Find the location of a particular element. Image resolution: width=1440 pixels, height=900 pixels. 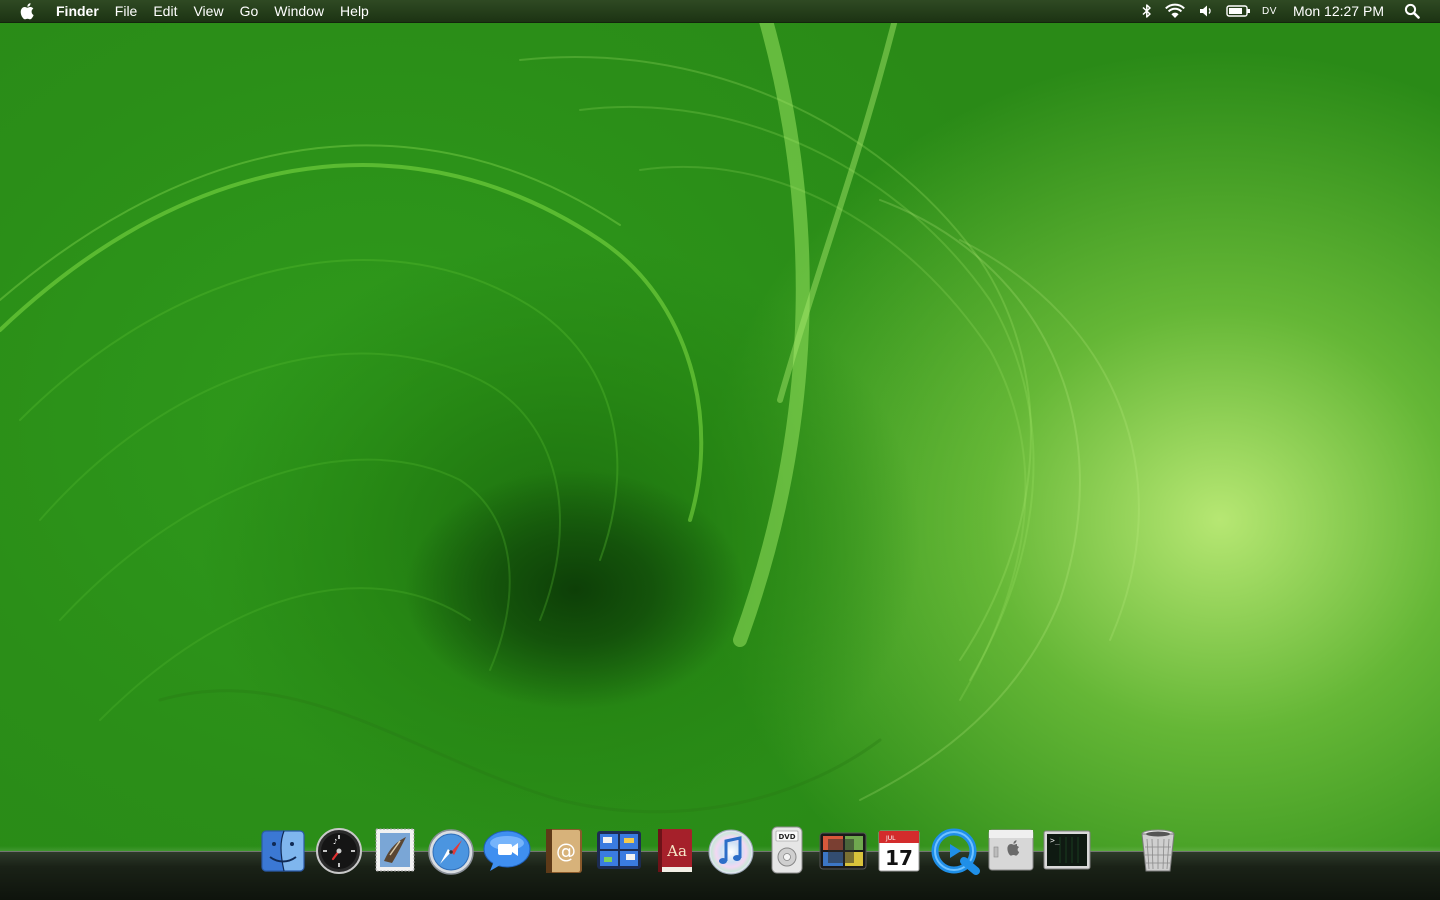

mail-icon is located at coordinates (395, 850).